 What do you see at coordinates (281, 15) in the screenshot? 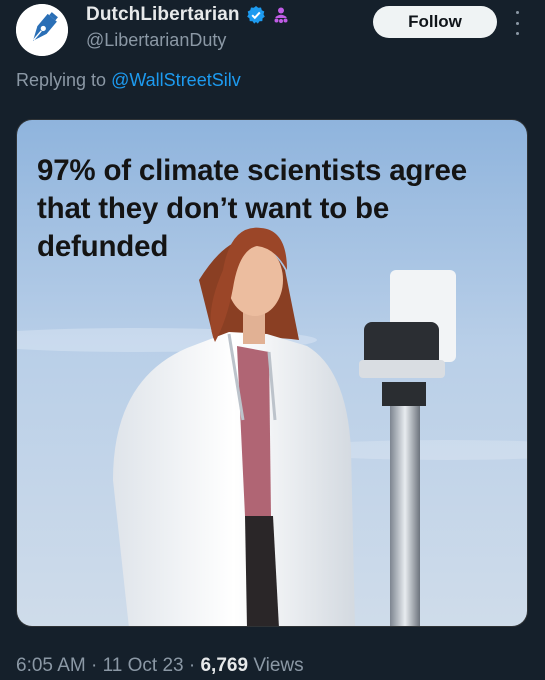
I see `affiliate-people-icon` at bounding box center [281, 15].